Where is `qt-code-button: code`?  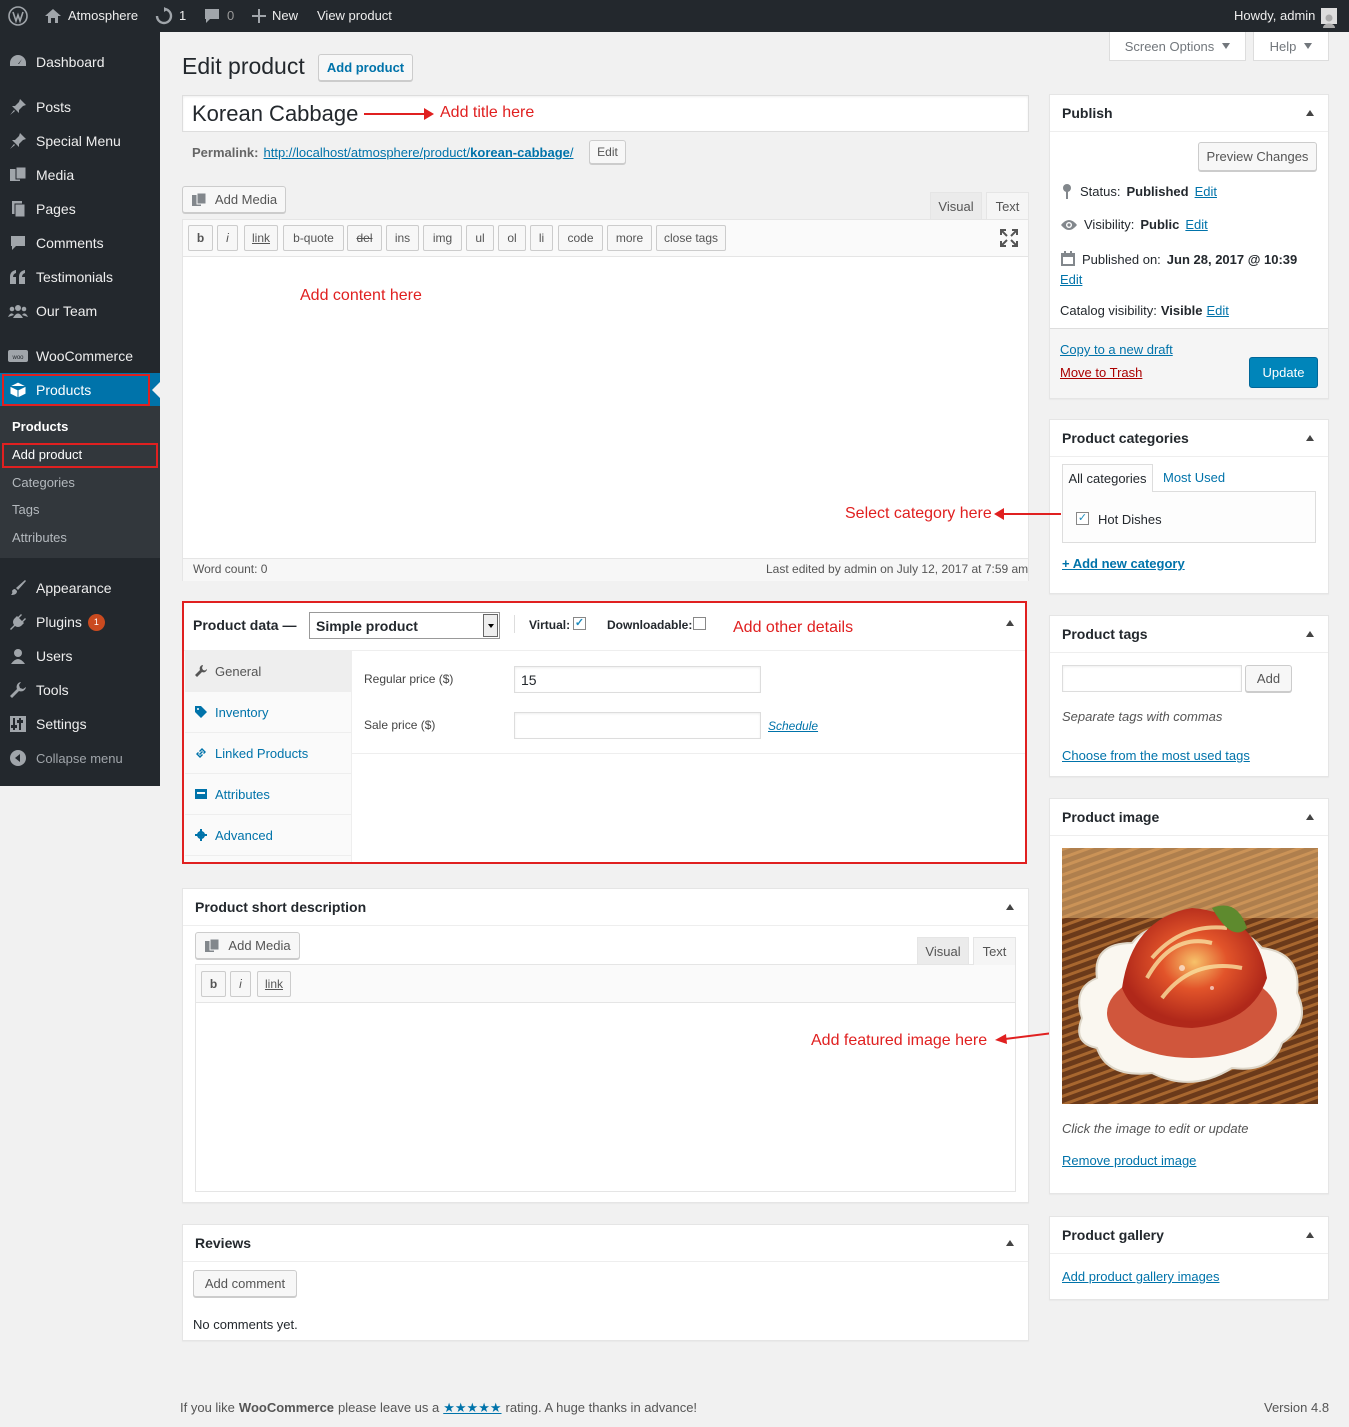 qt-code-button: code is located at coordinates (580, 238).